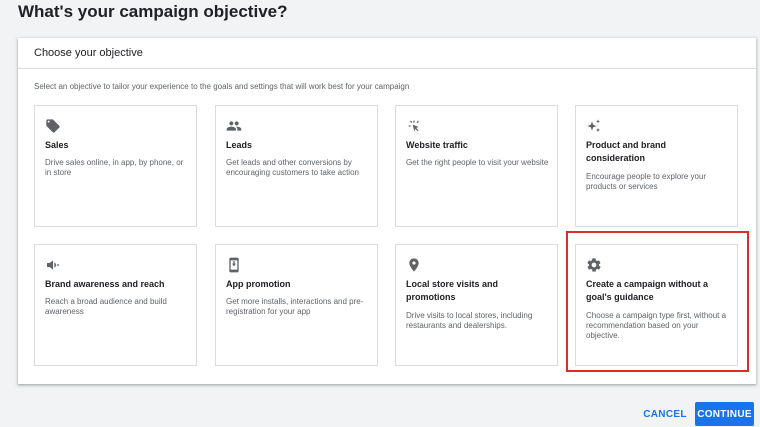 The height and width of the screenshot is (427, 760). I want to click on location-pin-icon, so click(414, 265).